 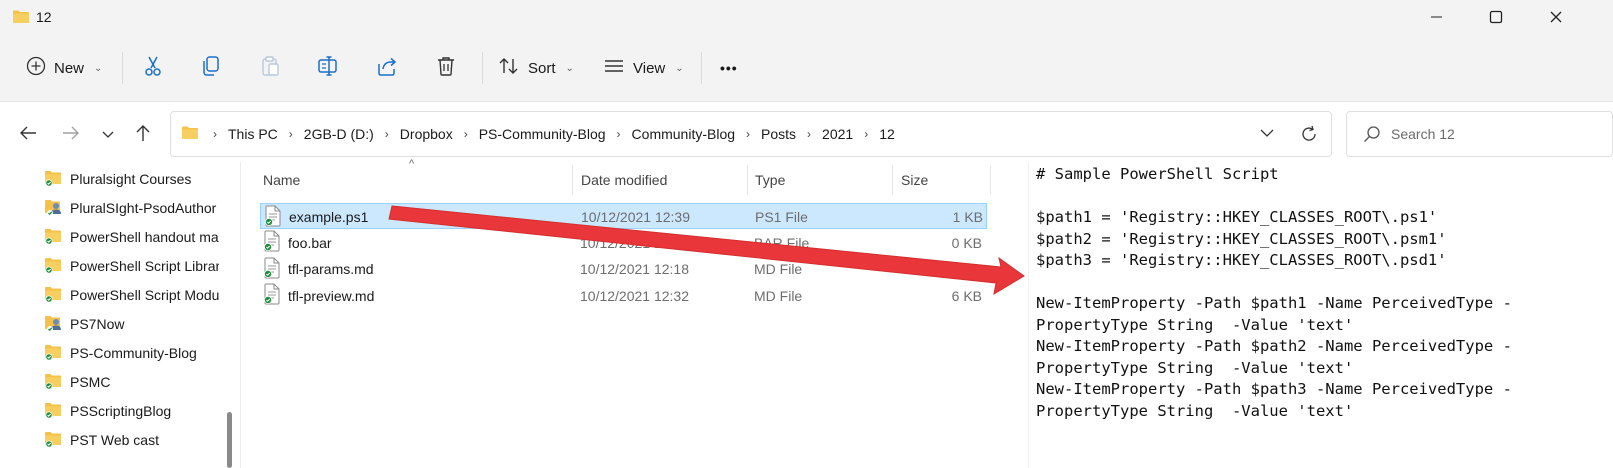 What do you see at coordinates (331, 295) in the screenshot?
I see `file-name: tfl-preview.md` at bounding box center [331, 295].